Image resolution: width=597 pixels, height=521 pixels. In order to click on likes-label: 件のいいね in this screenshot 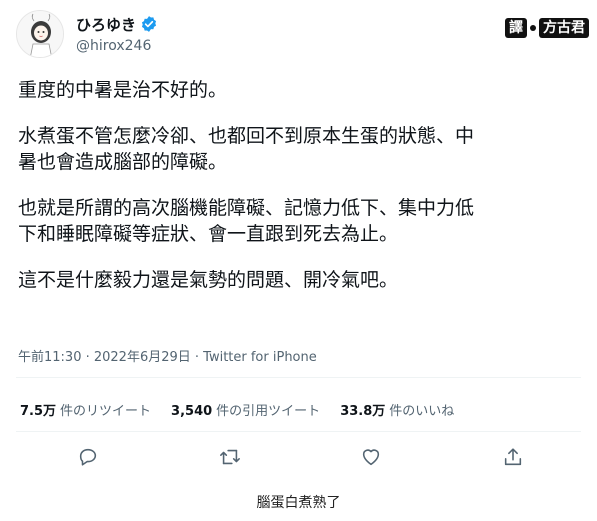, I will do `click(422, 411)`.